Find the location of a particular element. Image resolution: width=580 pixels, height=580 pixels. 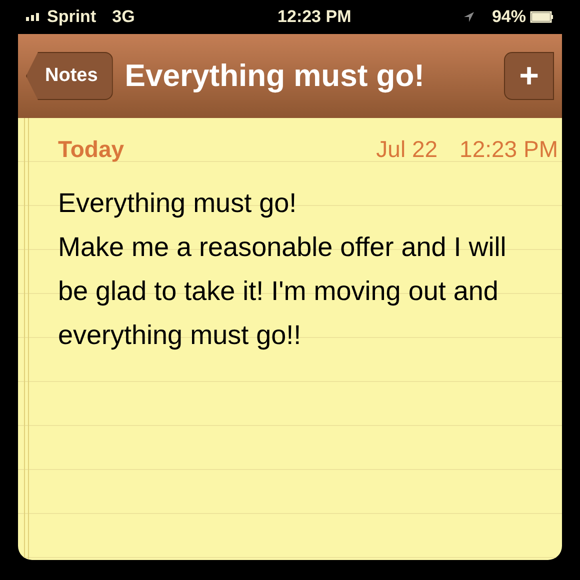

location-arrow-icon is located at coordinates (469, 17).